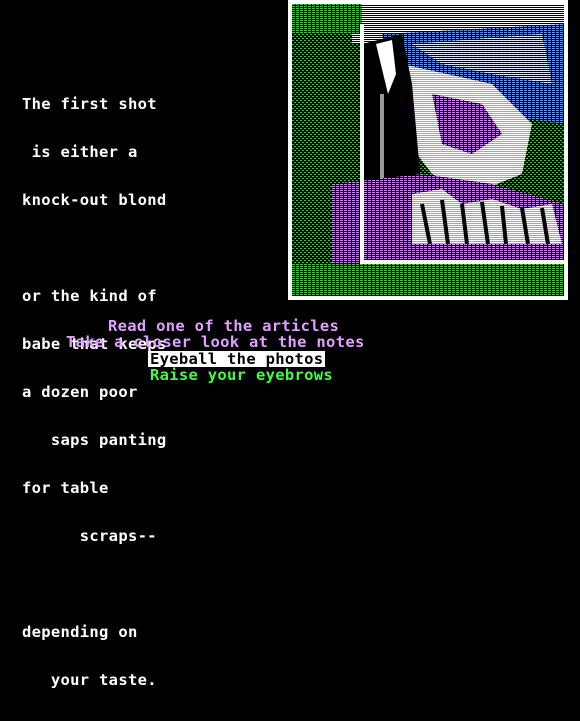 The height and width of the screenshot is (721, 580). I want to click on narration-line: depending on, so click(80, 632).